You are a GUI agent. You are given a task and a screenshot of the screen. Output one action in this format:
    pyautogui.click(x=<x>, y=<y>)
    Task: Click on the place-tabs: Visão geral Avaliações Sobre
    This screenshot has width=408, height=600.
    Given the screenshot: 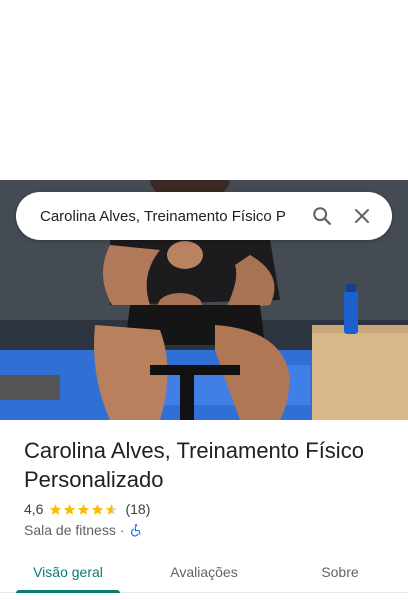 What is the action you would take?
    pyautogui.click(x=204, y=572)
    